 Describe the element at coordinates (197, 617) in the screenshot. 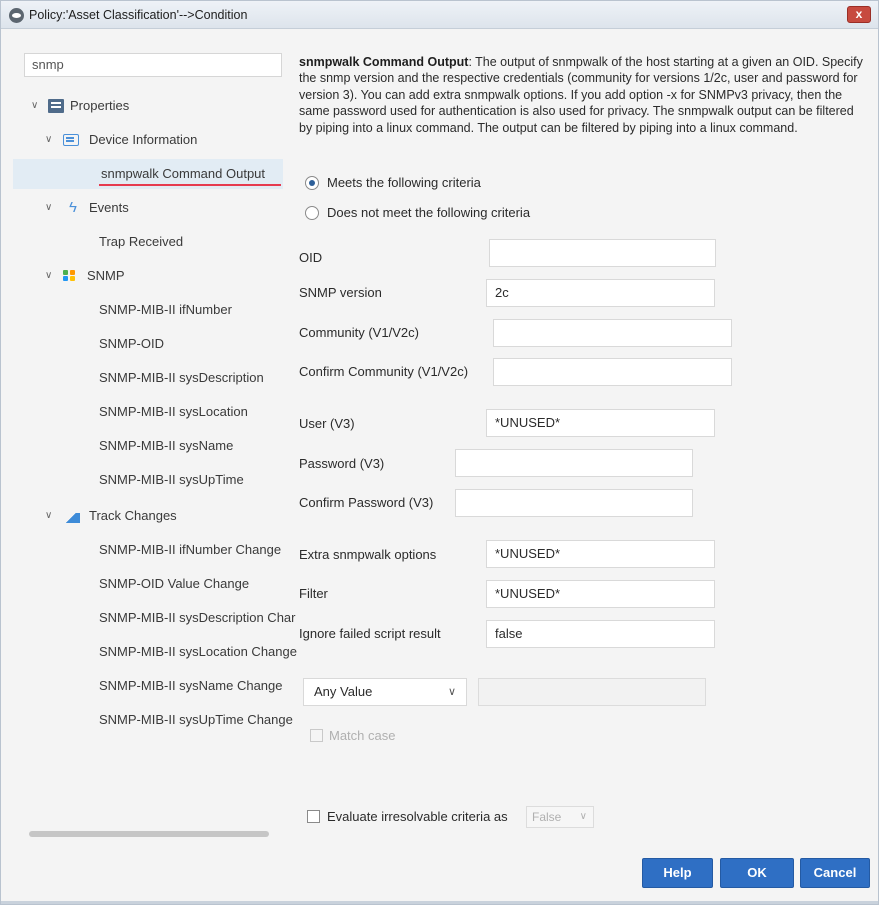

I see `tree-label: SNMP-MIB-II sysDescription Char` at that location.